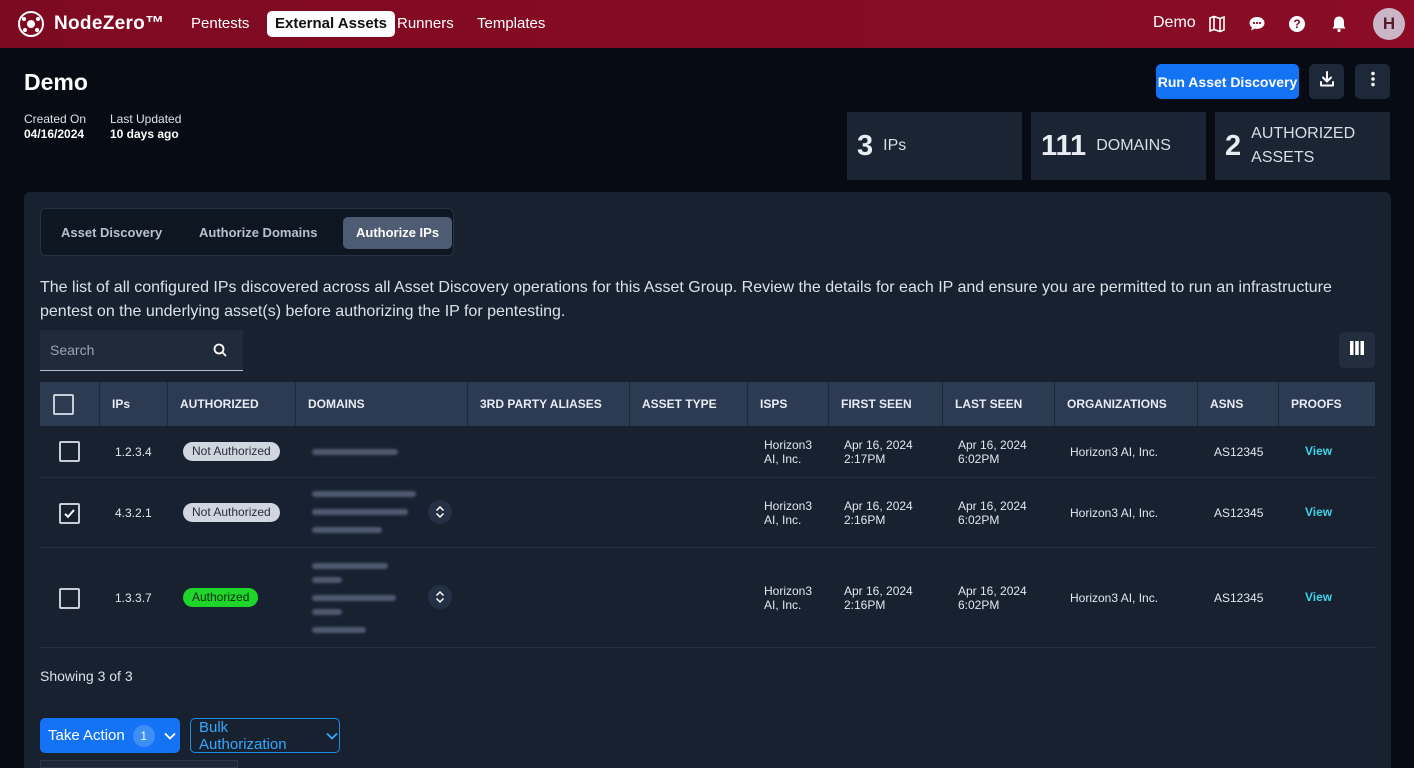  What do you see at coordinates (548, 404) in the screenshot?
I see `col-3rd-party-aliases: 3RD PARTY ALIASES` at bounding box center [548, 404].